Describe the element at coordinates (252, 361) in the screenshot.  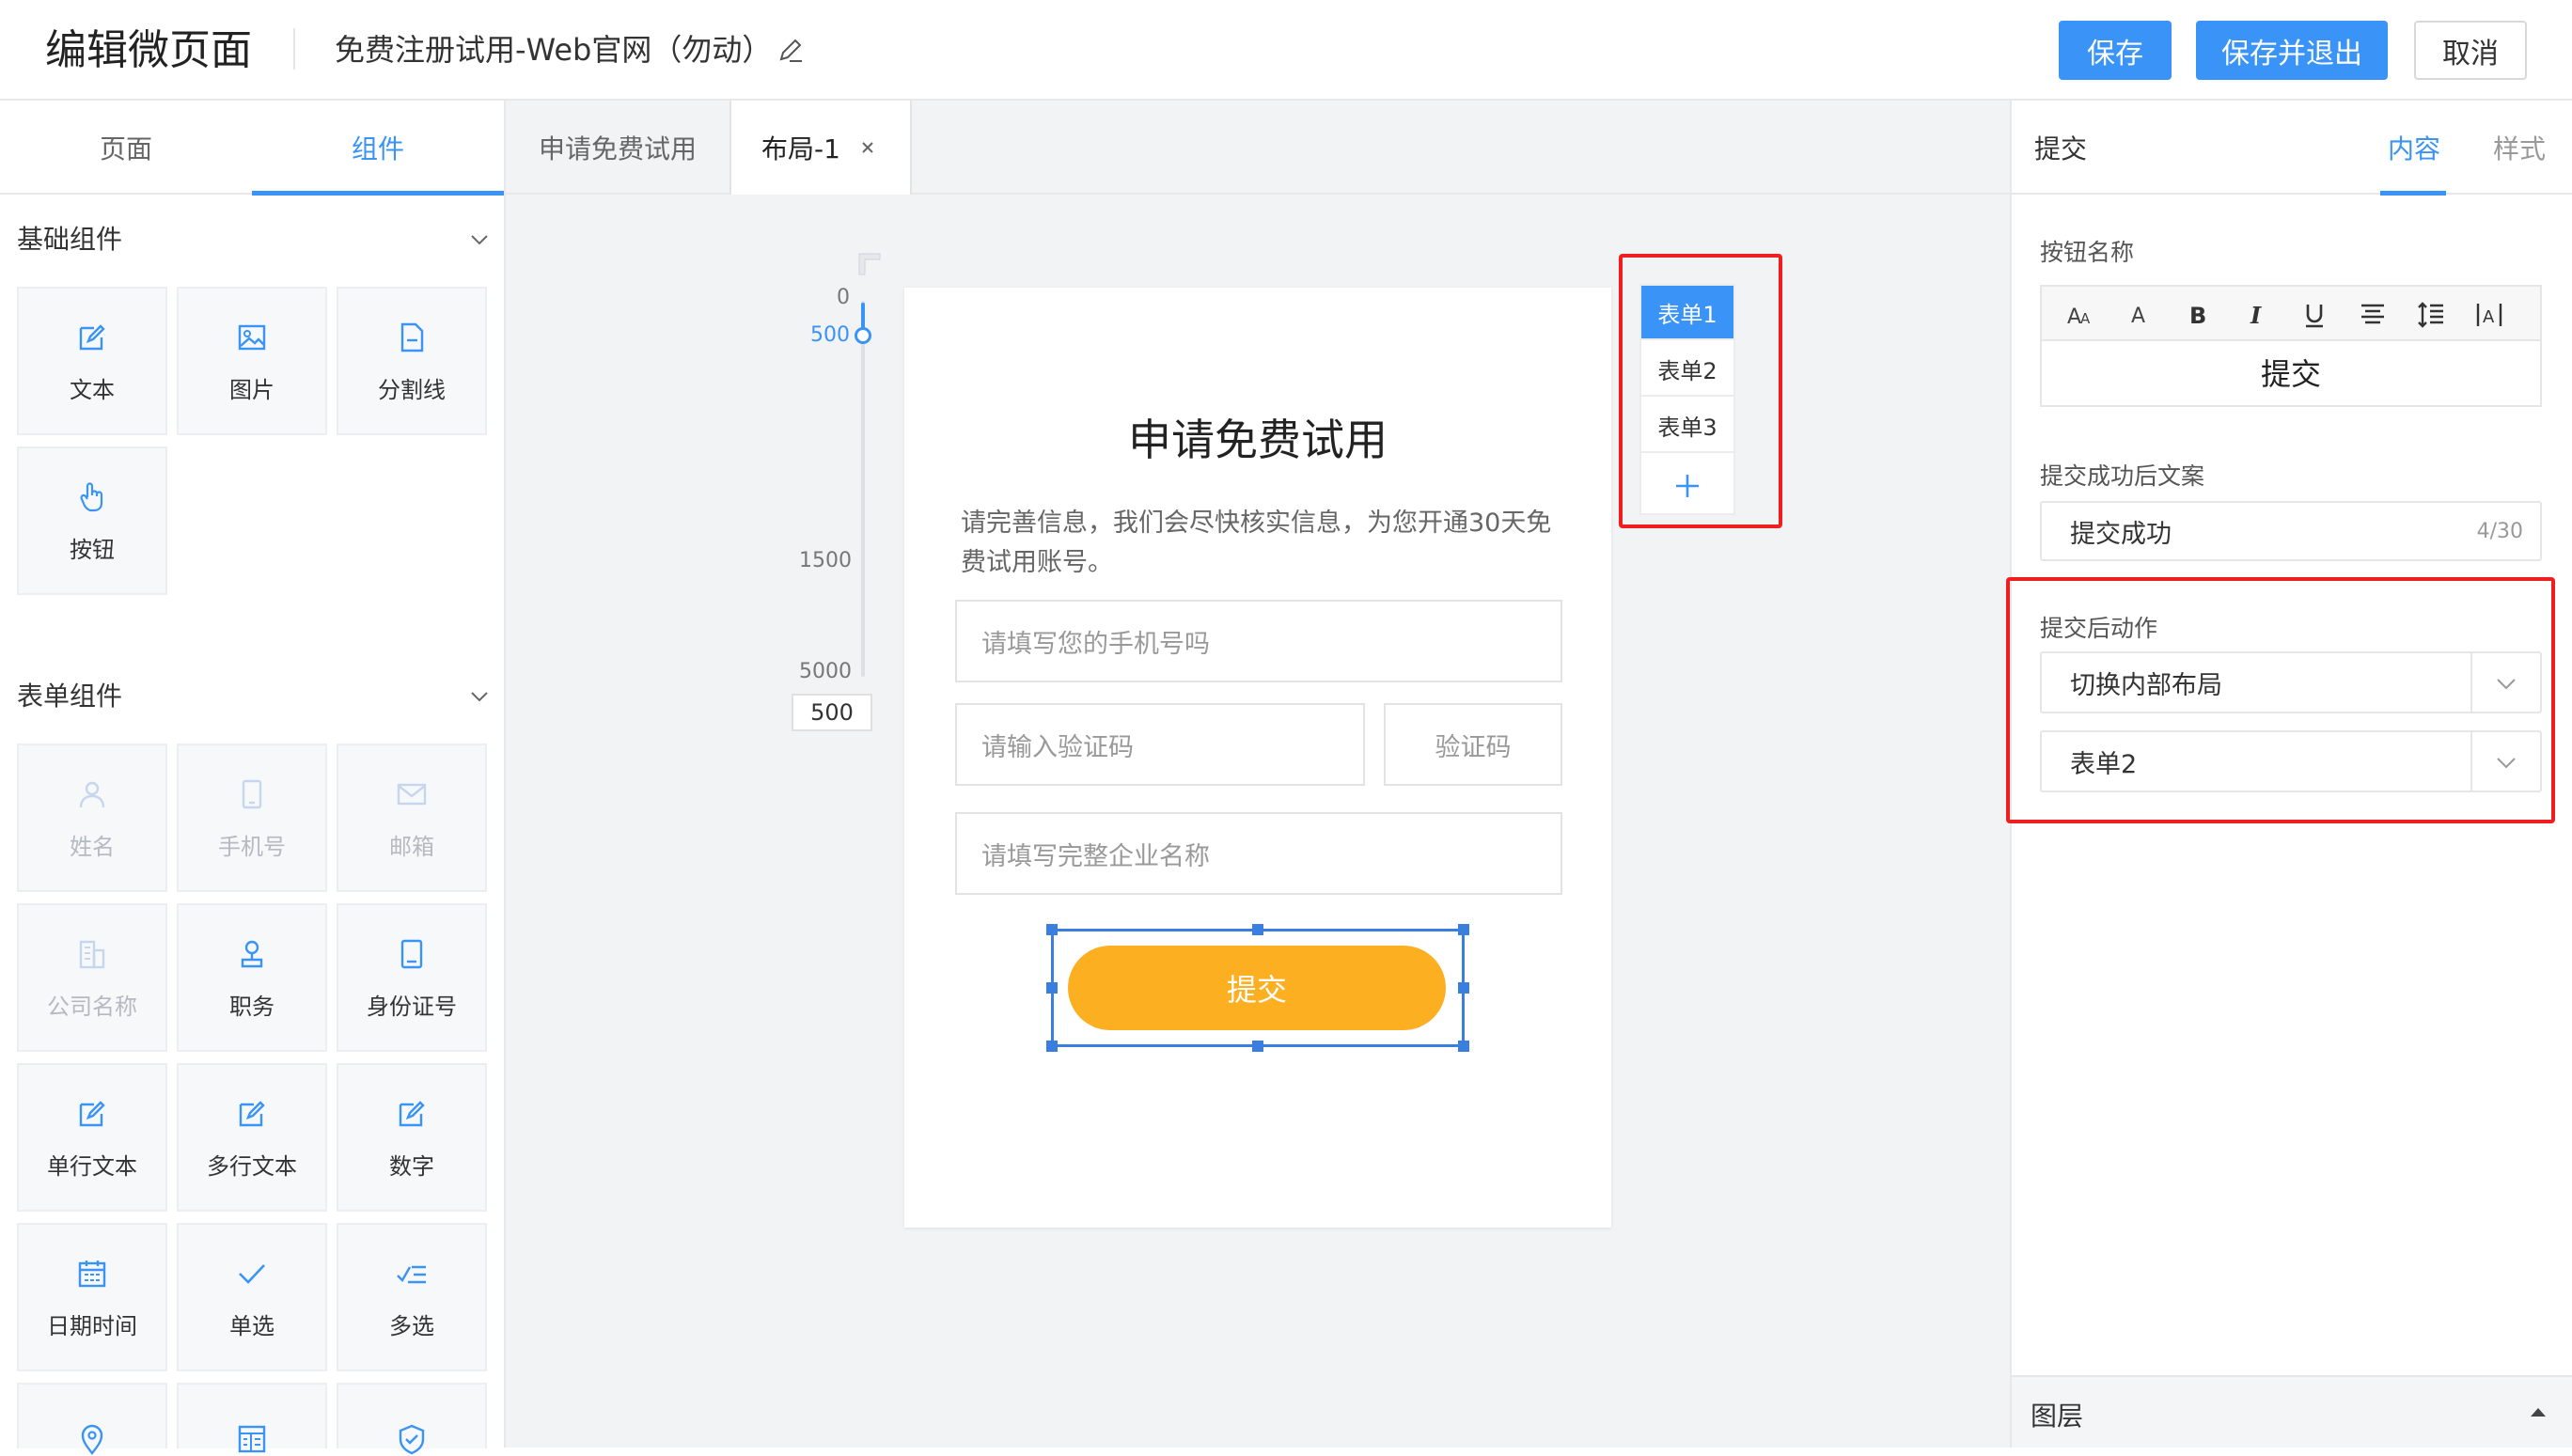
I see `component-image: 图片` at that location.